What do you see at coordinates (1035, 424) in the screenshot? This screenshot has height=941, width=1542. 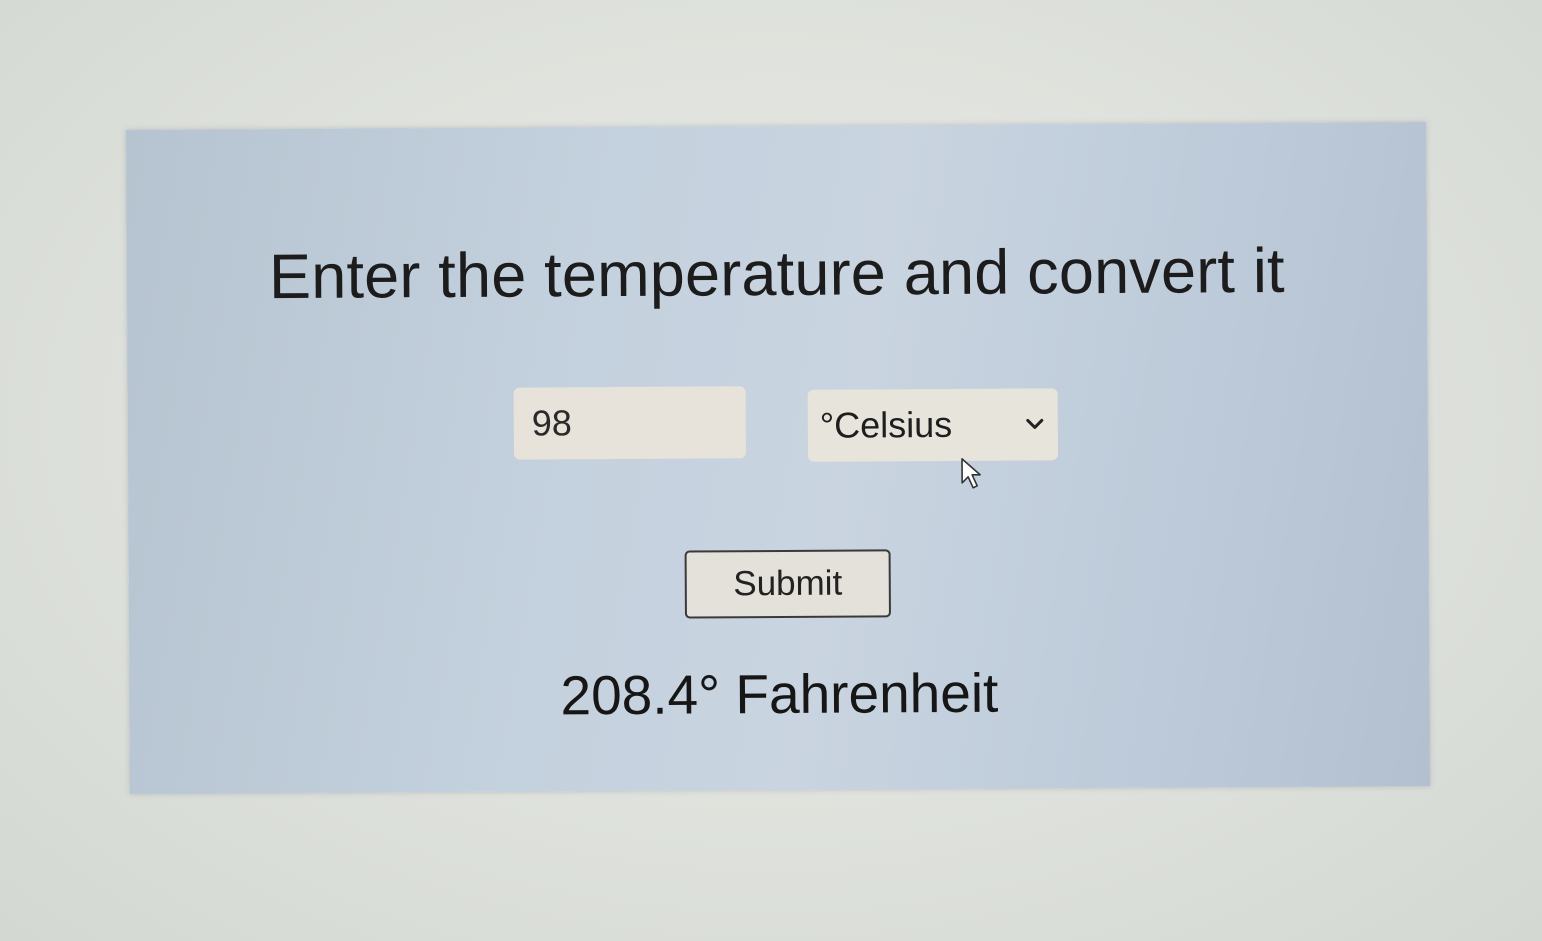 I see `chevron-down-icon` at bounding box center [1035, 424].